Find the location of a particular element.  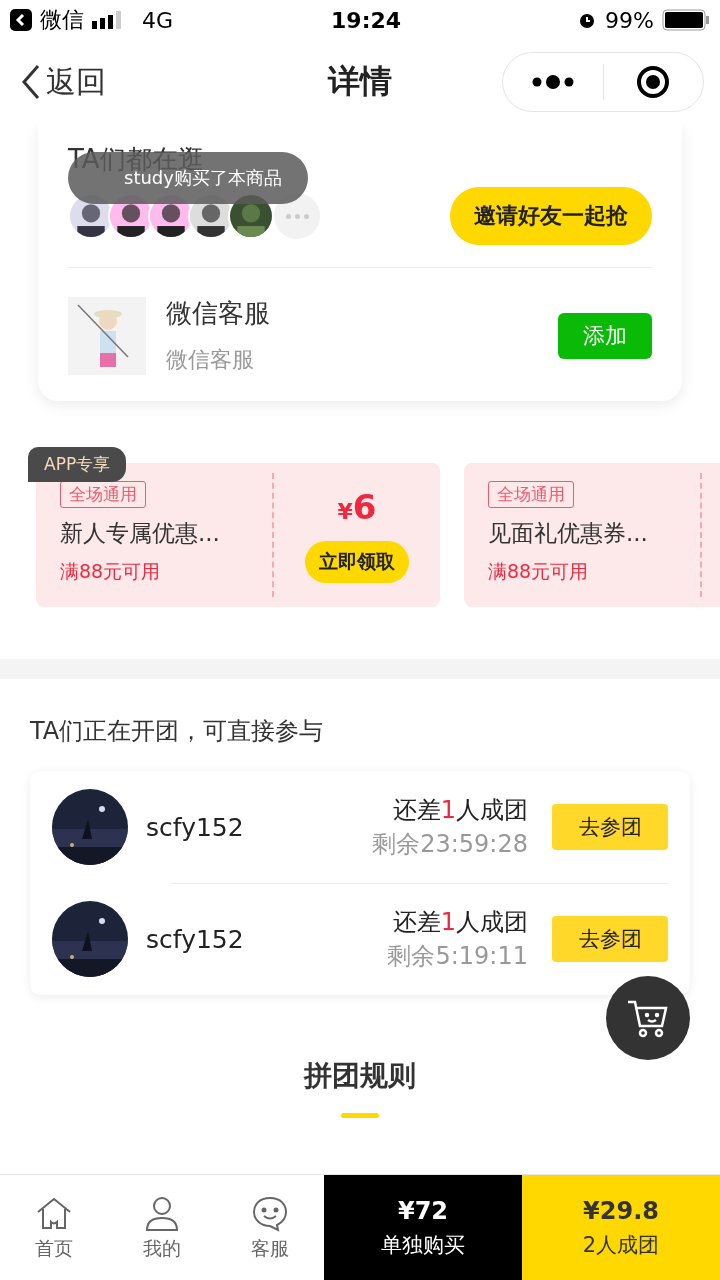

battery-icon is located at coordinates (686, 20).